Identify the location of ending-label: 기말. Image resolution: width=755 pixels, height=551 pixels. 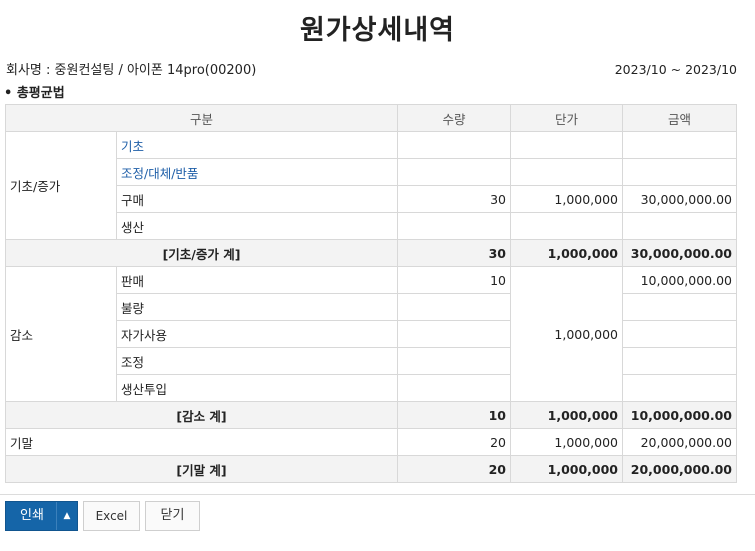
(201, 442).